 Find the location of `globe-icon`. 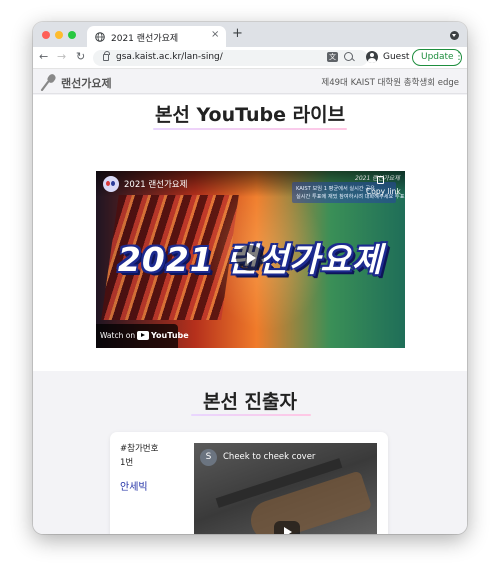

globe-icon is located at coordinates (100, 37).